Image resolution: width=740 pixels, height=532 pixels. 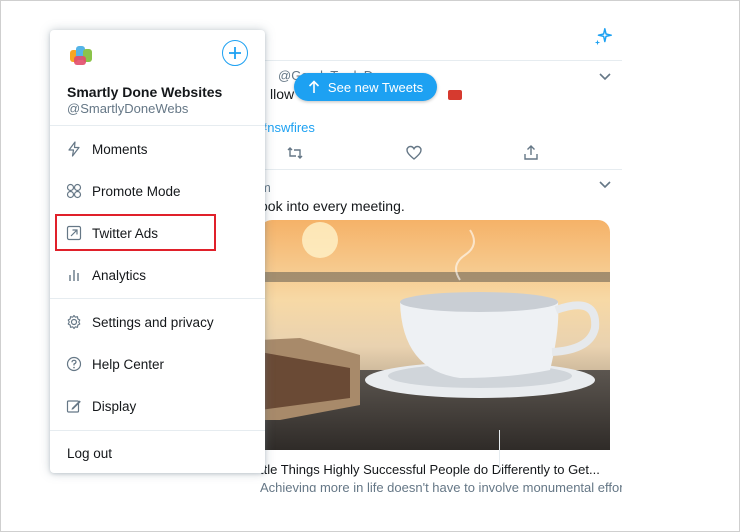 What do you see at coordinates (157, 406) in the screenshot?
I see `menu-item-display: Display` at bounding box center [157, 406].